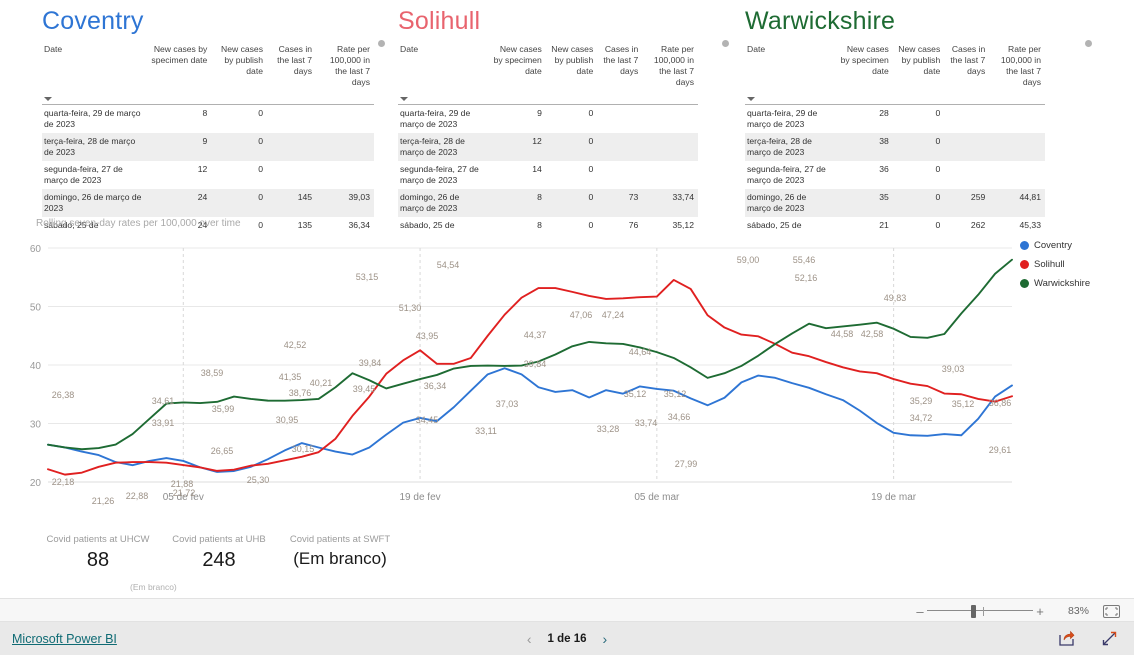 The width and height of the screenshot is (1134, 655). Describe the element at coordinates (530, 420) in the screenshot. I see `series-line-coventry` at that location.